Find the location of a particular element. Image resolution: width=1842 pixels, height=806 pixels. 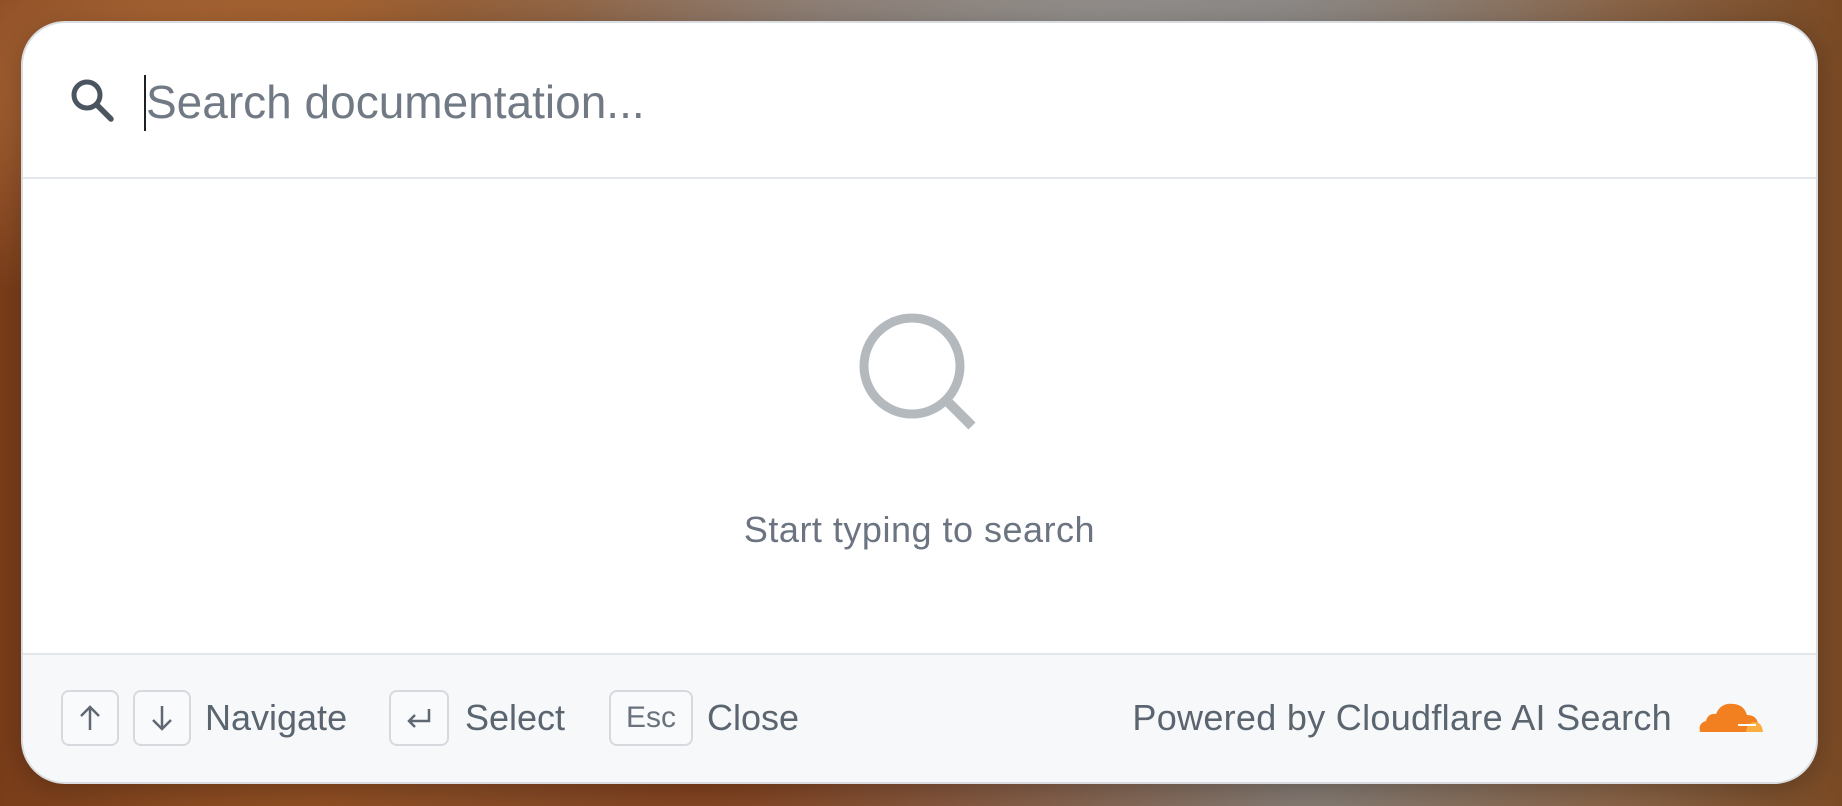

arrow-up-icon is located at coordinates (90, 717).